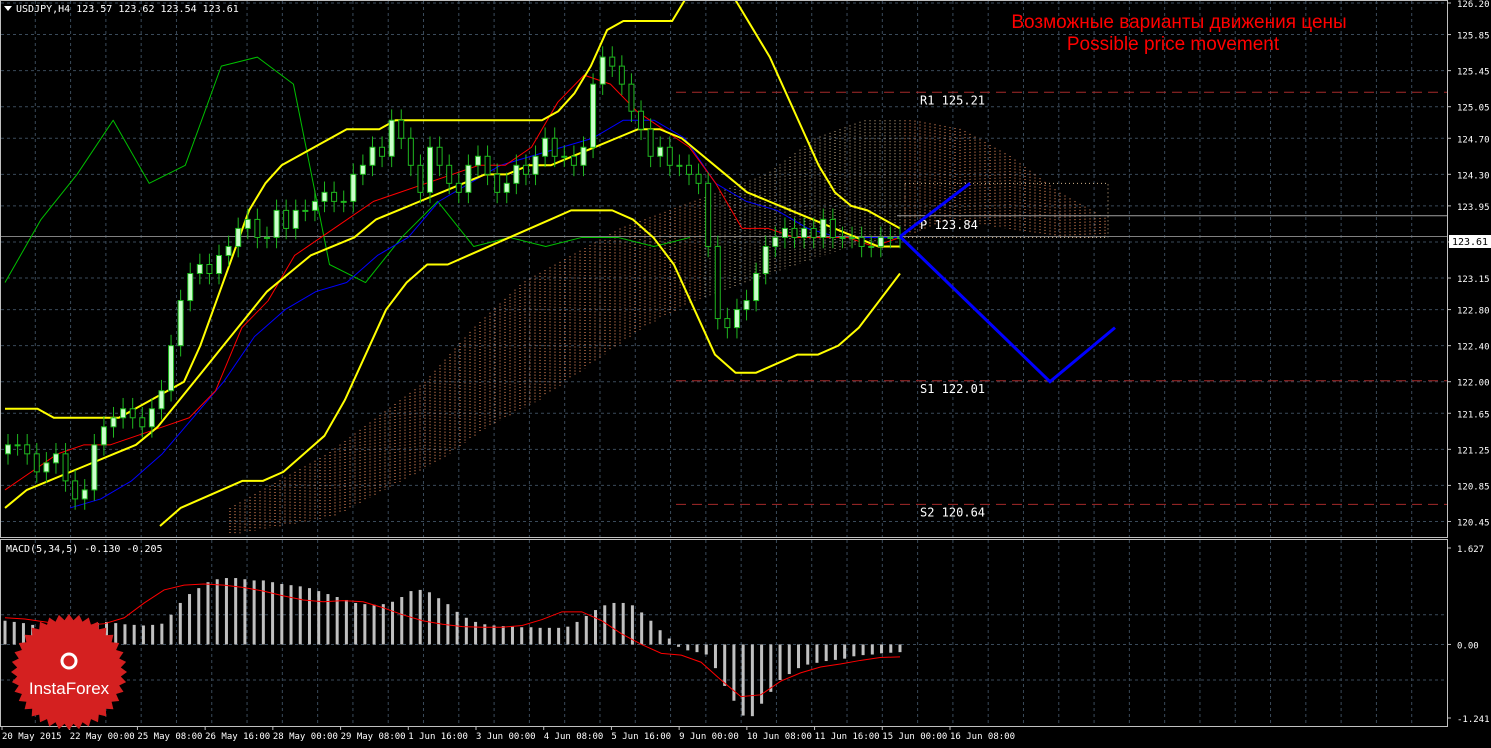  I want to click on x-tick-label: 26 May 16:00, so click(237, 737).